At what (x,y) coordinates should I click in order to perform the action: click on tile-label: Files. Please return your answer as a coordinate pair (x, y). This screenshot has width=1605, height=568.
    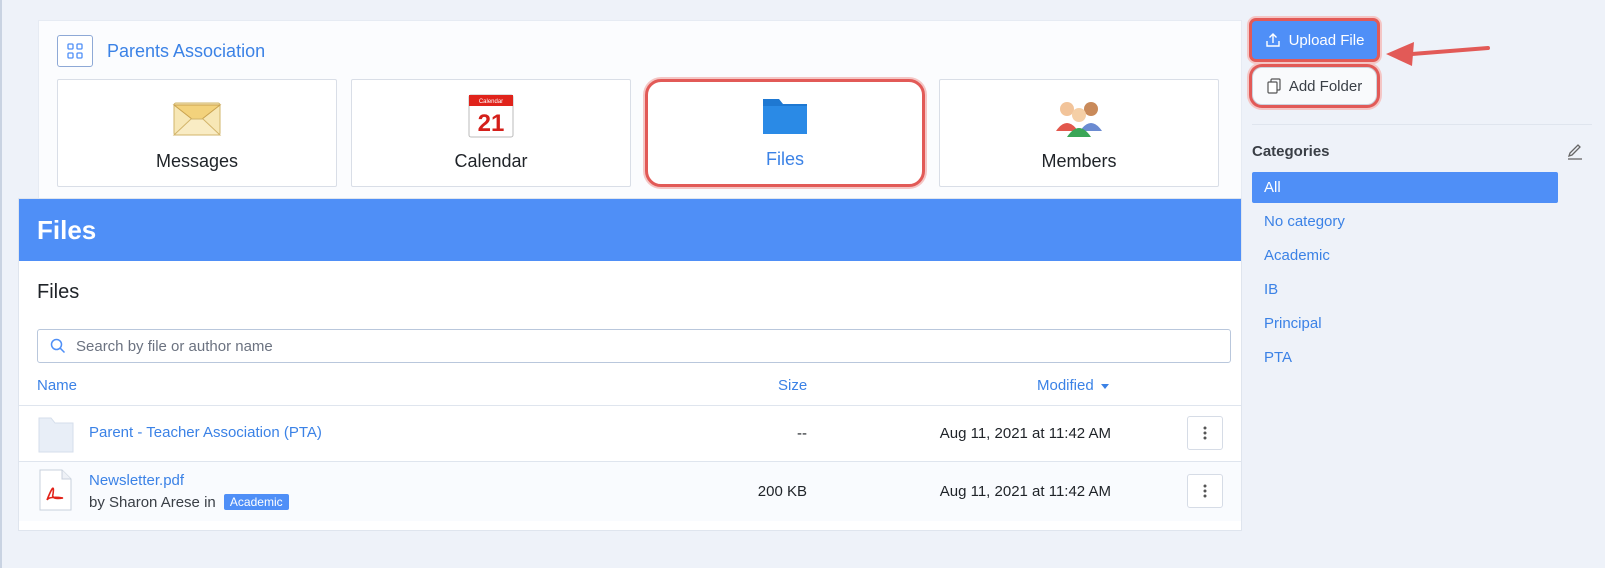
    Looking at the image, I should click on (784, 159).